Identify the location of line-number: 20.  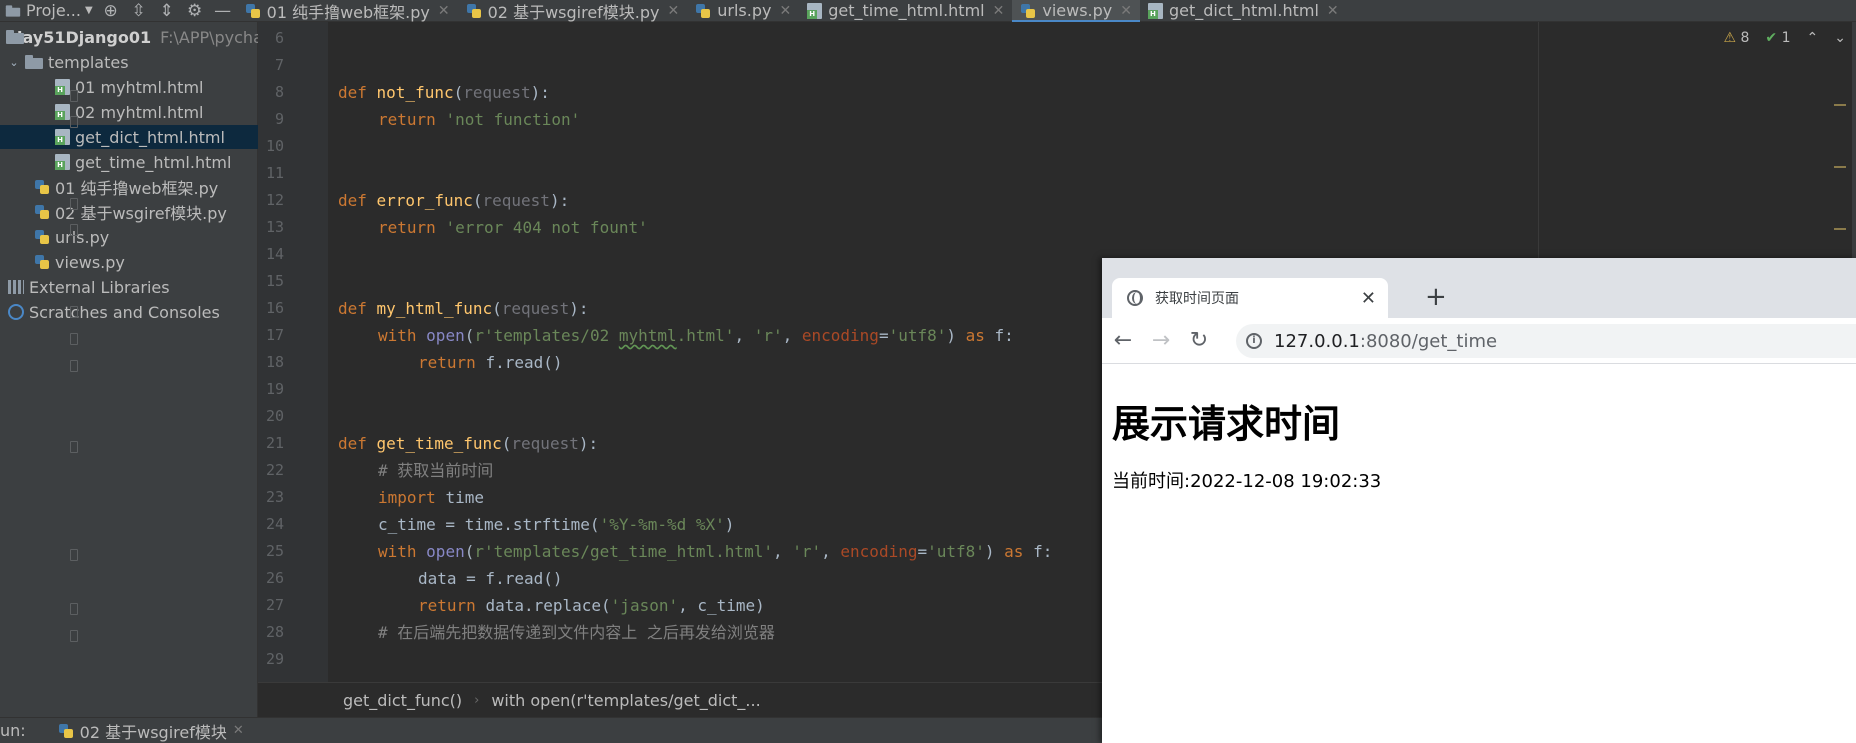
(274, 416).